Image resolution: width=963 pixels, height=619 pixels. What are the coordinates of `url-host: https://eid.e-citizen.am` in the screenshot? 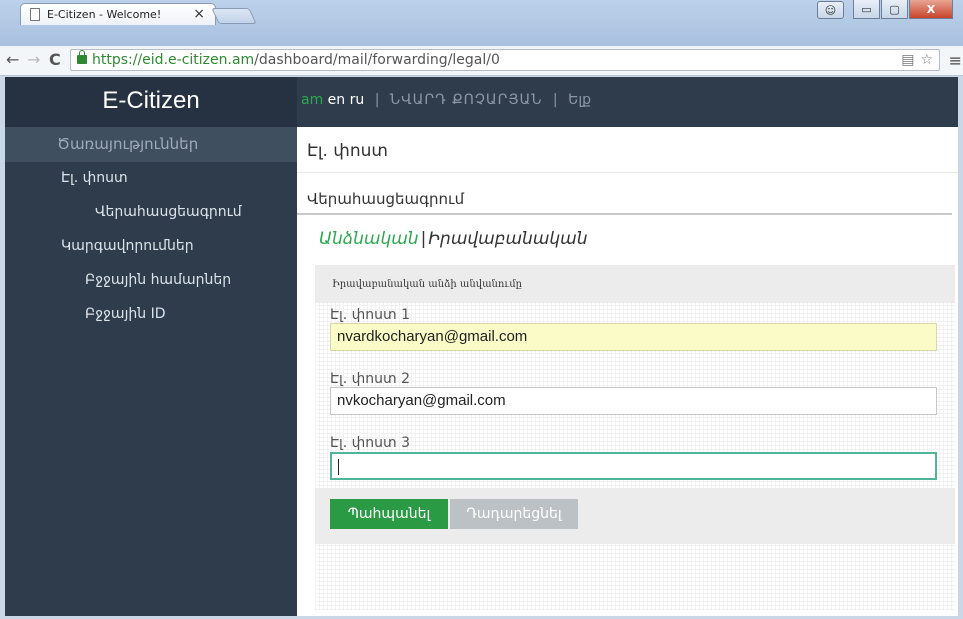 It's located at (173, 60).